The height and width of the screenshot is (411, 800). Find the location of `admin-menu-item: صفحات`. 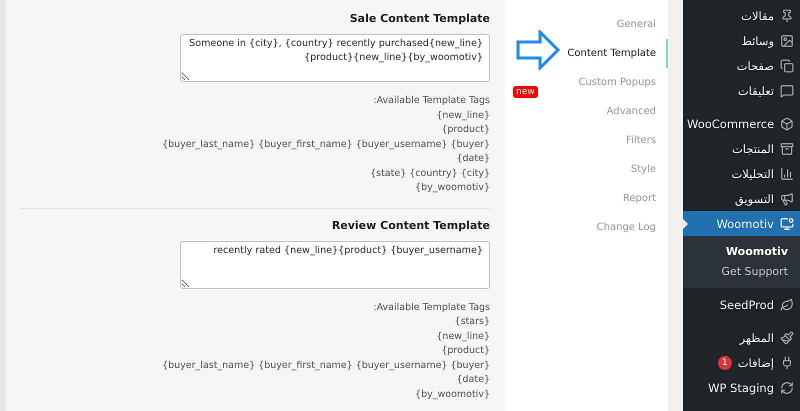

admin-menu-item: صفحات is located at coordinates (741, 65).